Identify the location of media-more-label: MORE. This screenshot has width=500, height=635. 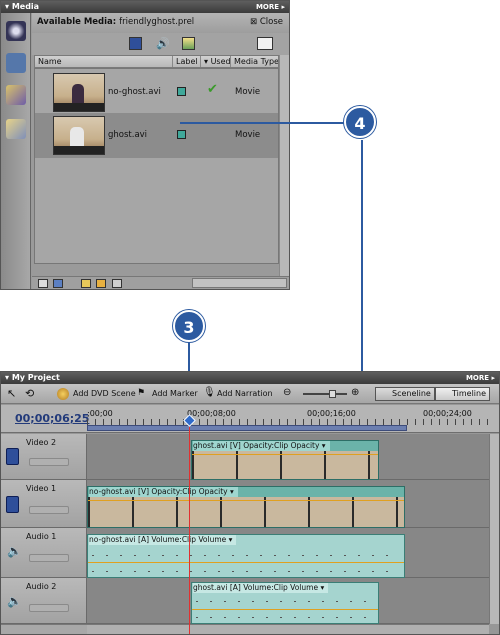
(267, 7).